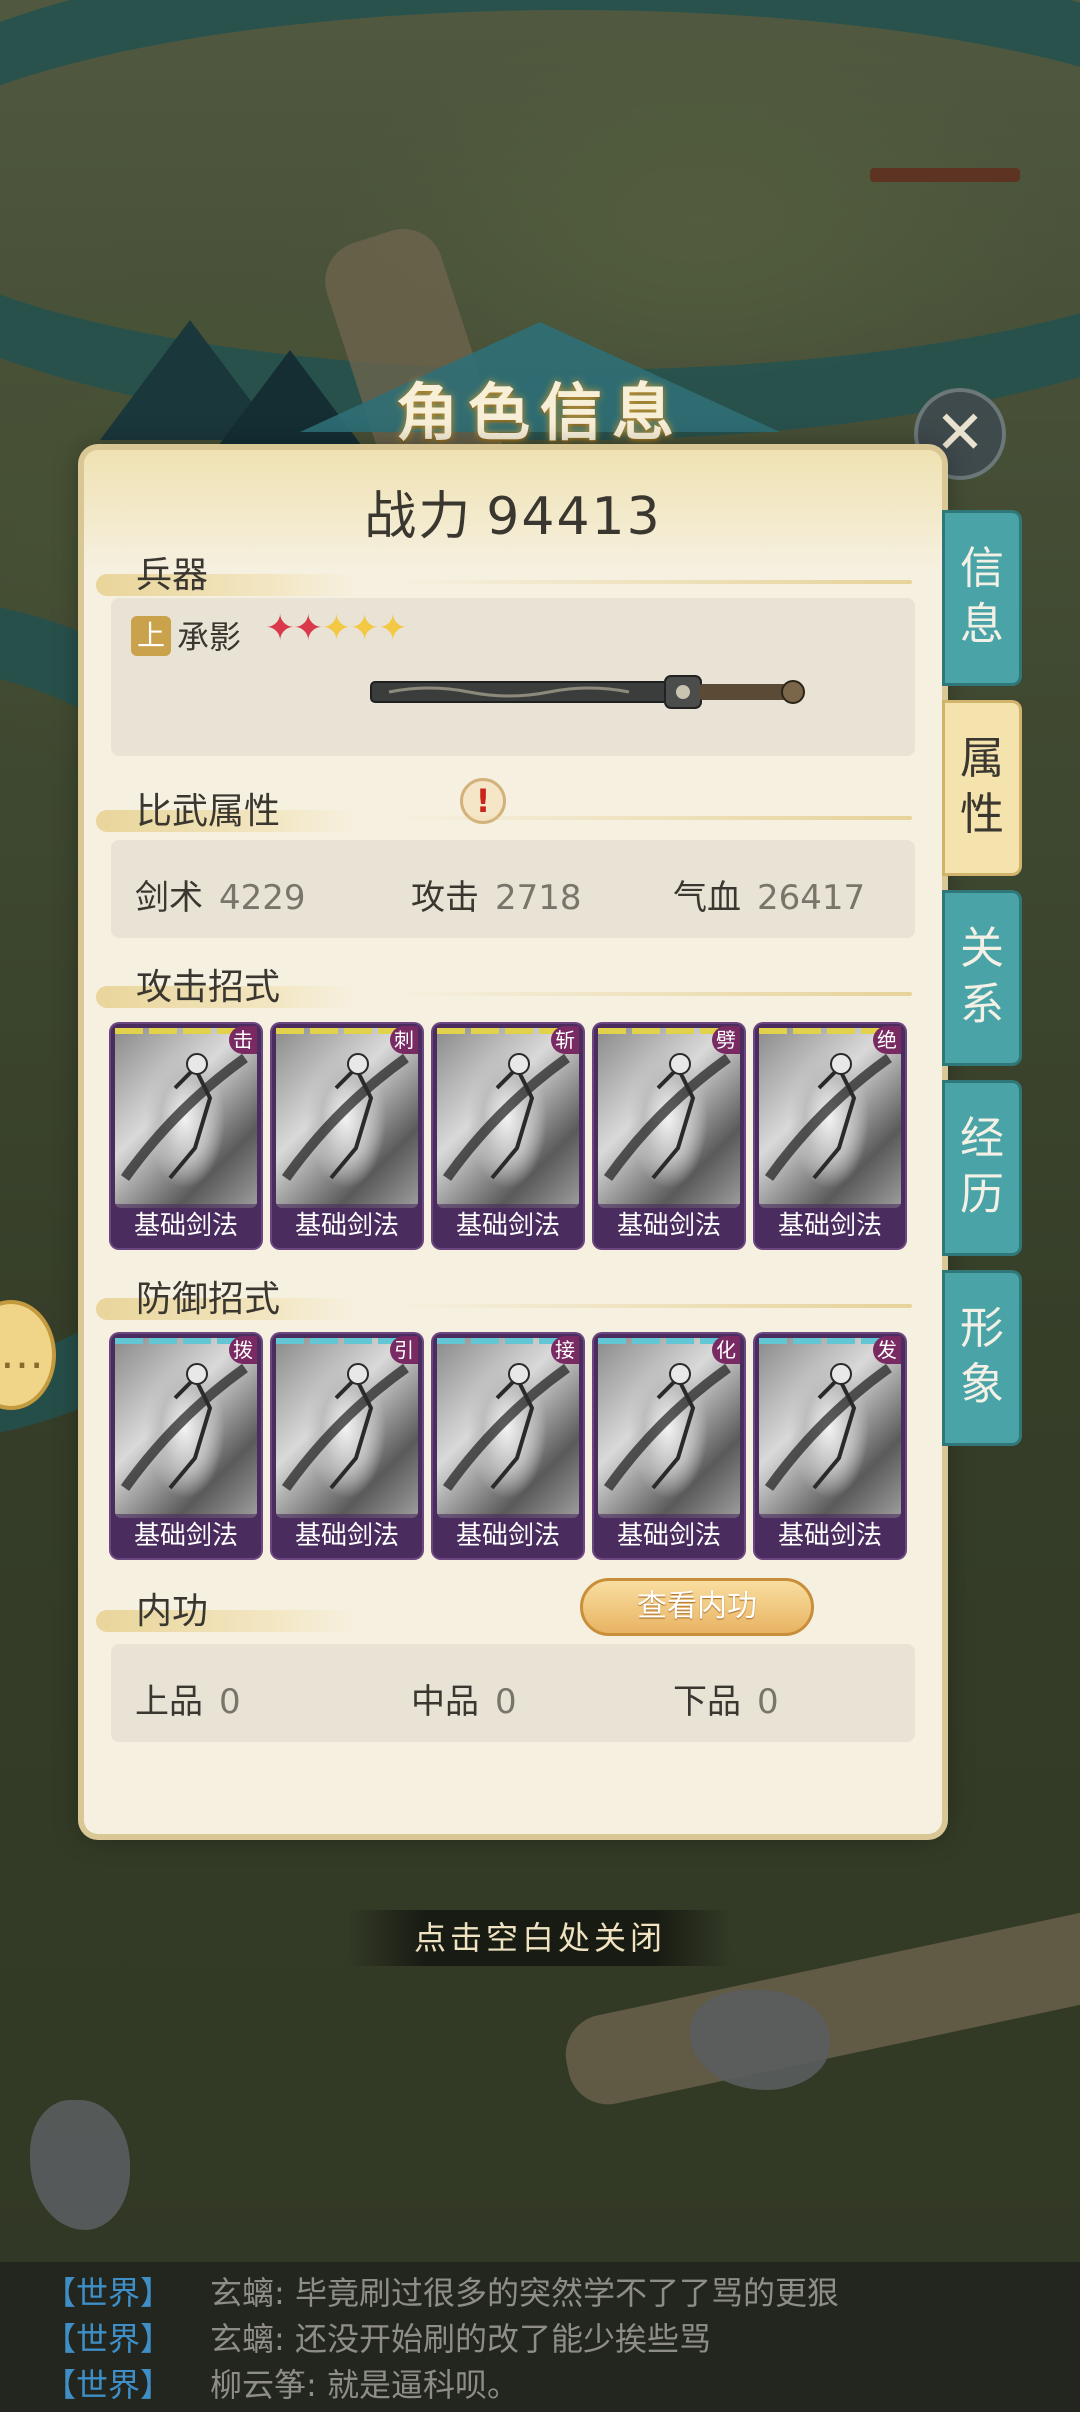 This screenshot has height=2412, width=1080. I want to click on stat-hp: 气血 26417, so click(769, 894).